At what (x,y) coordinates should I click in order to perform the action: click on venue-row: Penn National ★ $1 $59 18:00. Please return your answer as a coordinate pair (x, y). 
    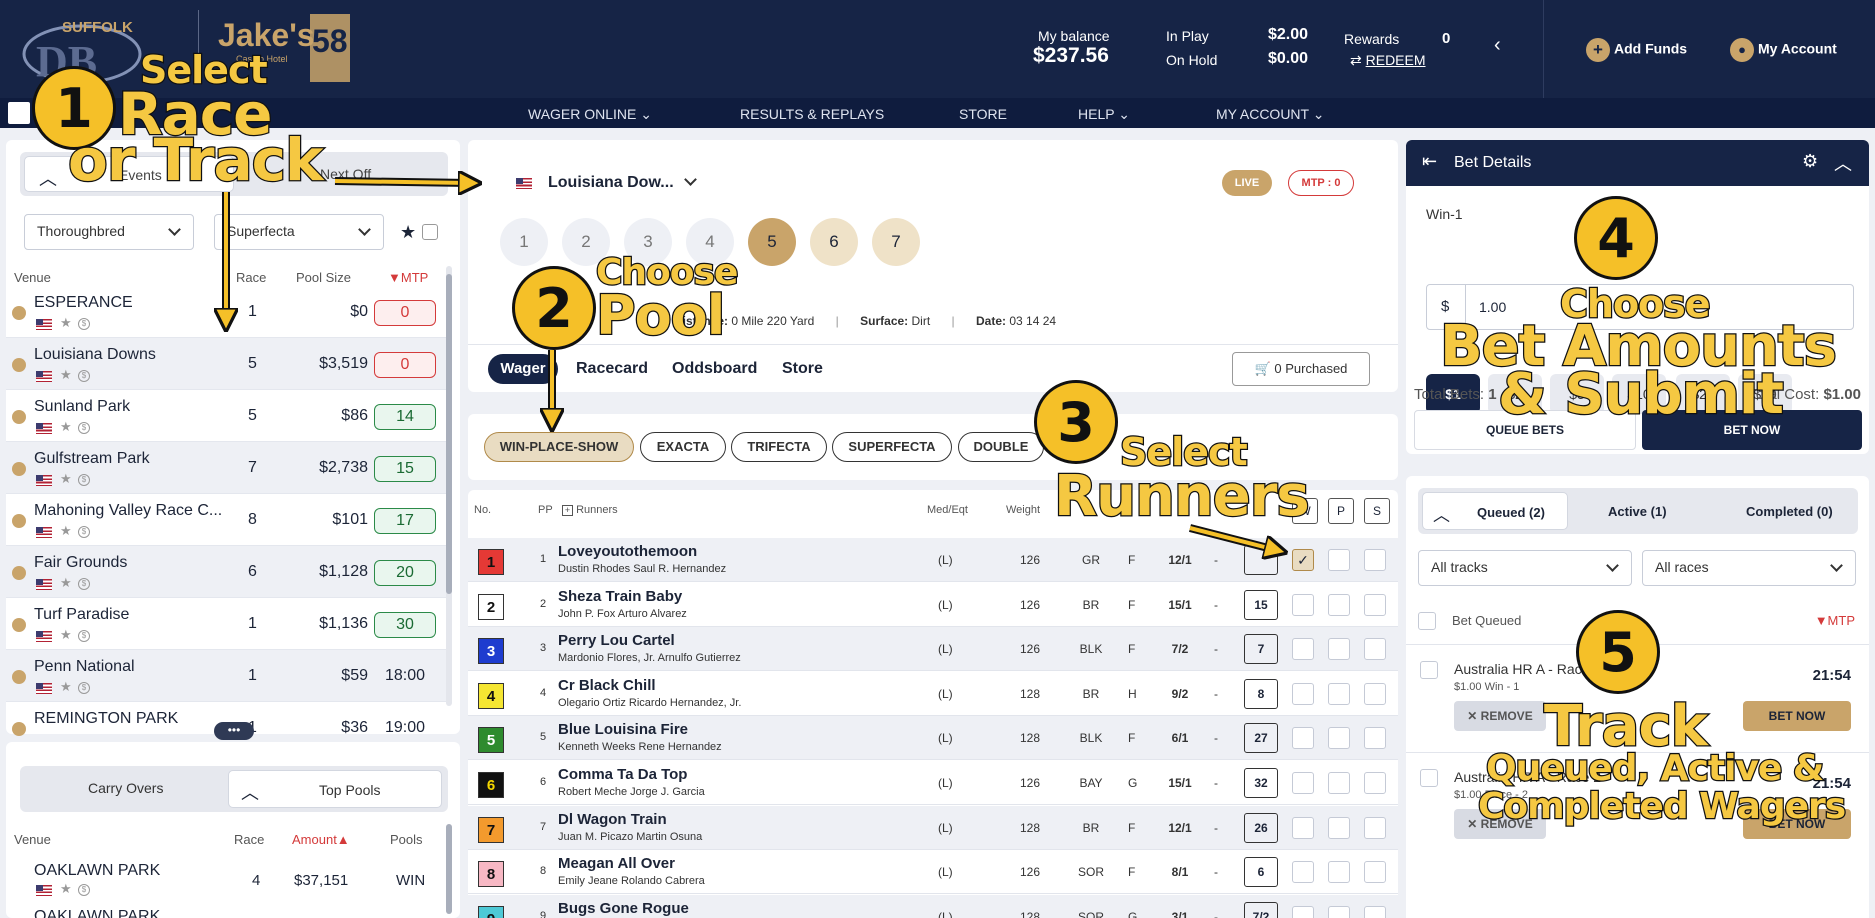
    Looking at the image, I should click on (226, 676).